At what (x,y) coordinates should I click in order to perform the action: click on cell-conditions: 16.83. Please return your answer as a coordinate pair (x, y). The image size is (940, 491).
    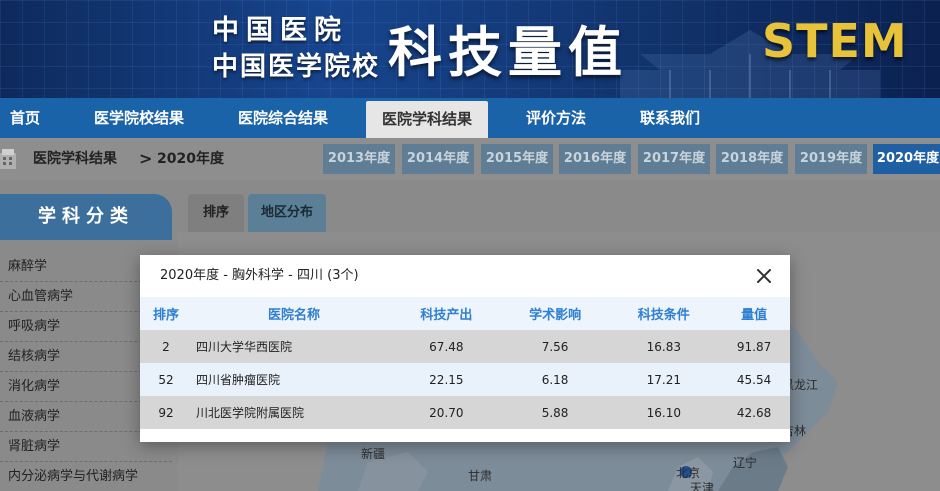
    Looking at the image, I should click on (664, 346).